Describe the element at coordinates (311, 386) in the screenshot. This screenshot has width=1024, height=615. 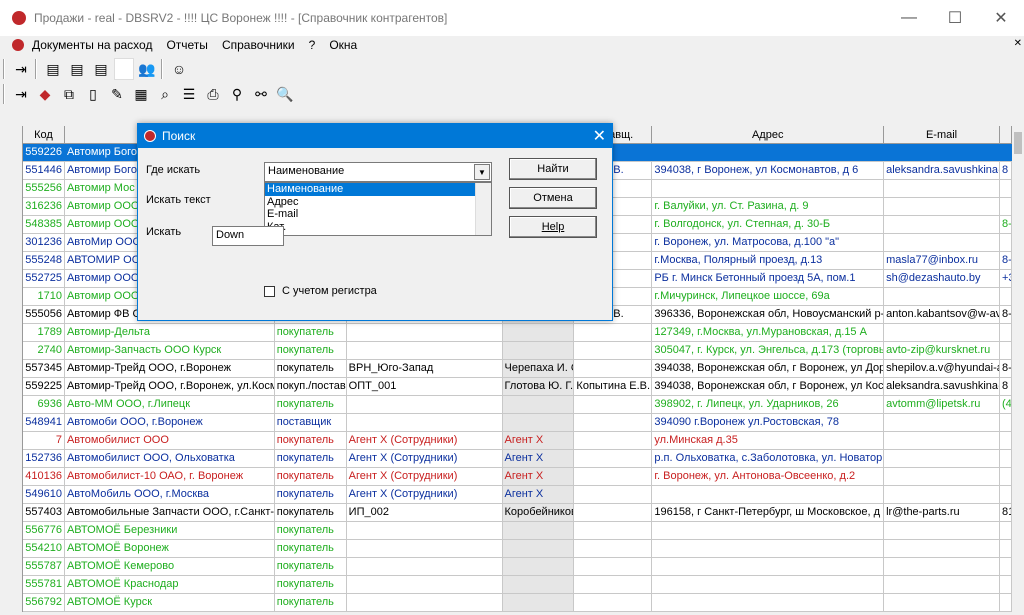
I see `cell-type: покуп./постав.` at that location.